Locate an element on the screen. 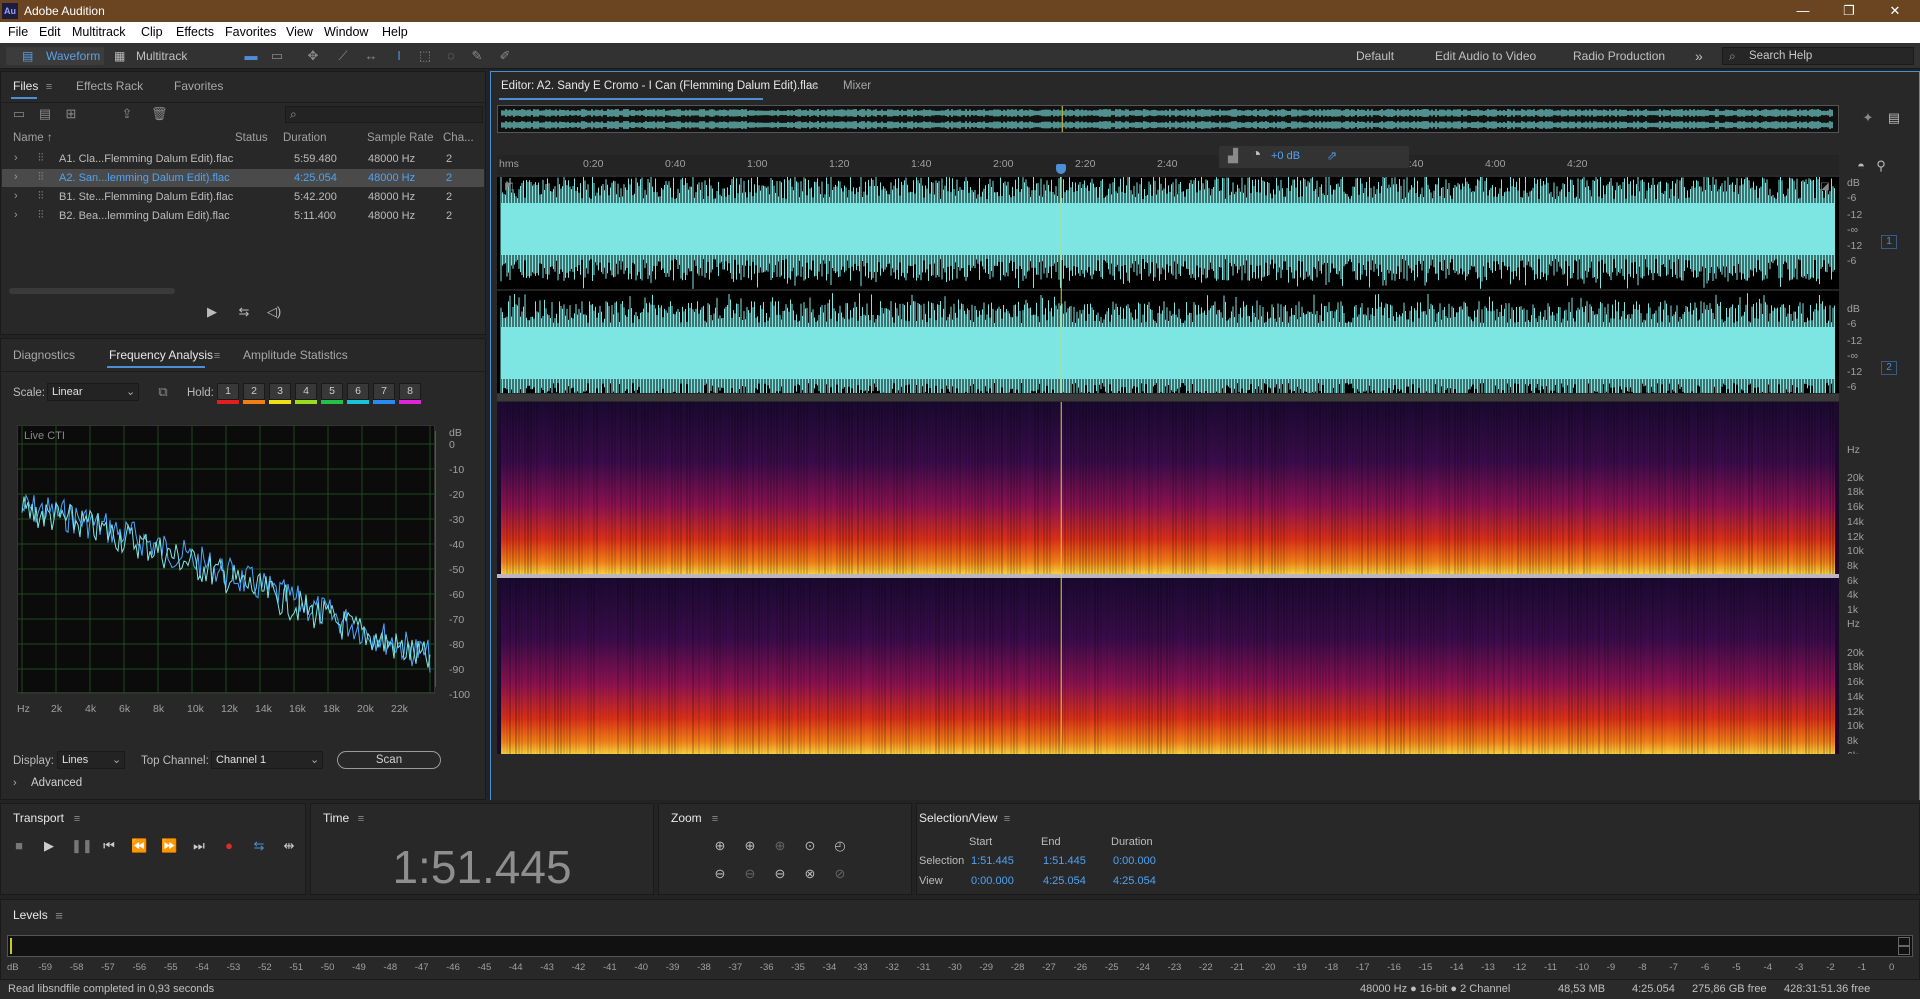 The height and width of the screenshot is (999, 1920). fade-in-handle: ◩ is located at coordinates (509, 187).